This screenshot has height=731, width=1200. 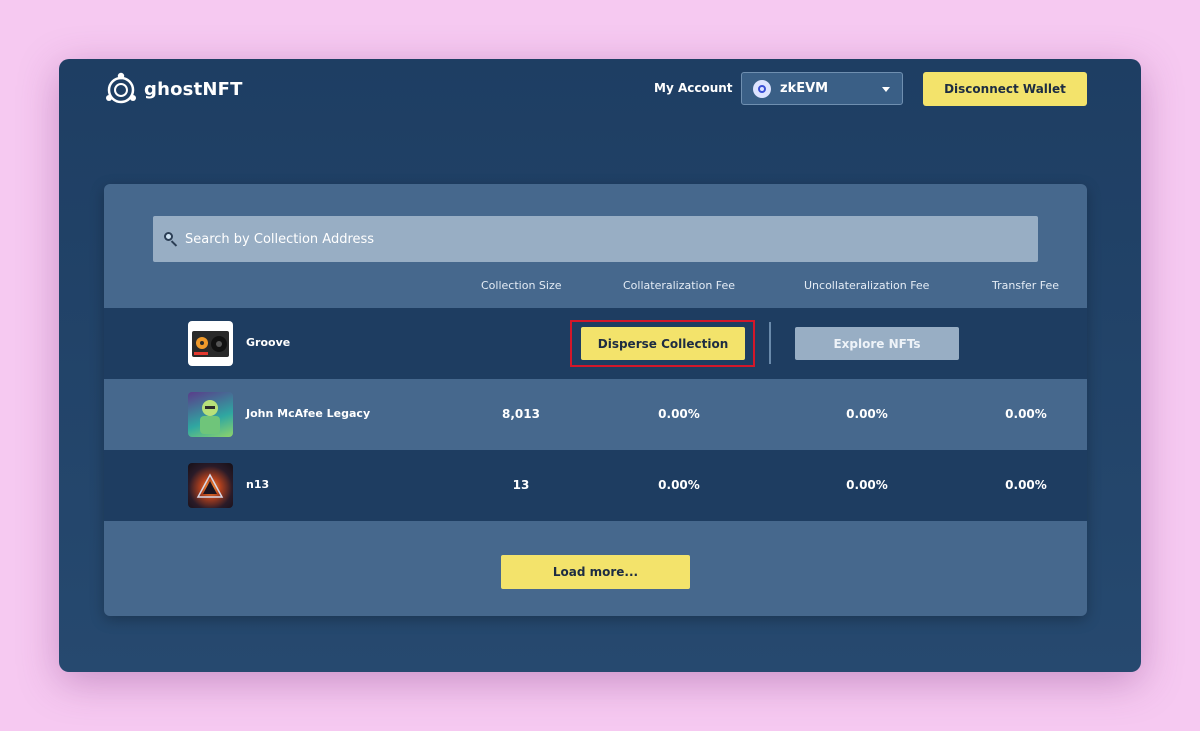 I want to click on disperse-collection-button: Disperse Collection, so click(x=663, y=343).